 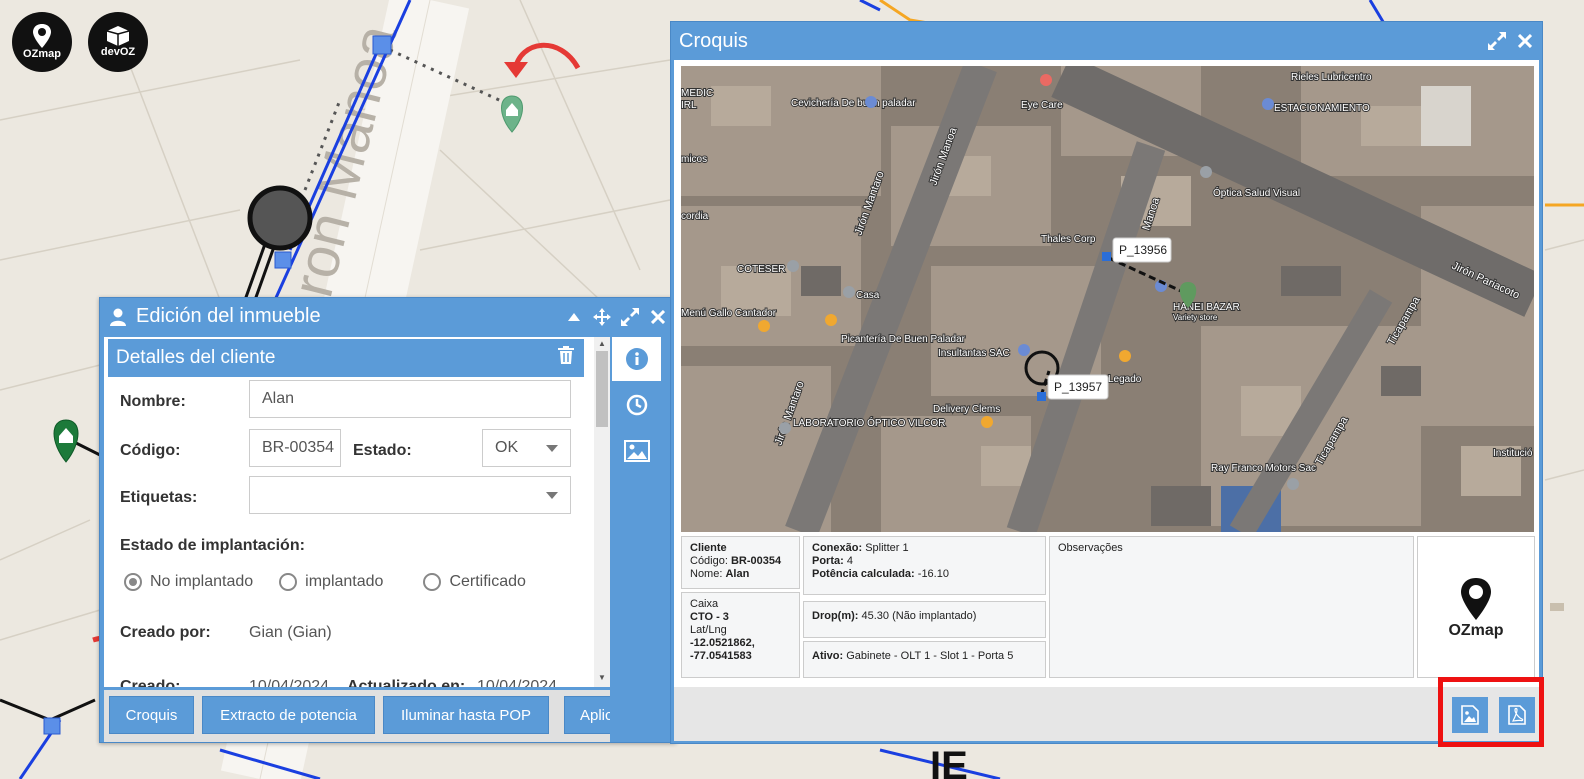 I want to click on radio-label: implantado, so click(x=344, y=581).